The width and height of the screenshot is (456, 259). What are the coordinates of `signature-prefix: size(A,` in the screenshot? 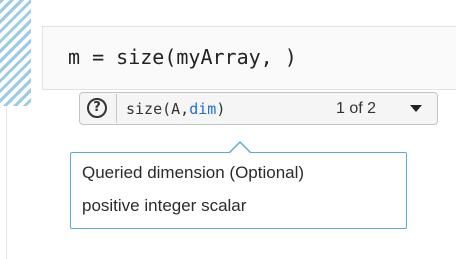 It's located at (158, 109).